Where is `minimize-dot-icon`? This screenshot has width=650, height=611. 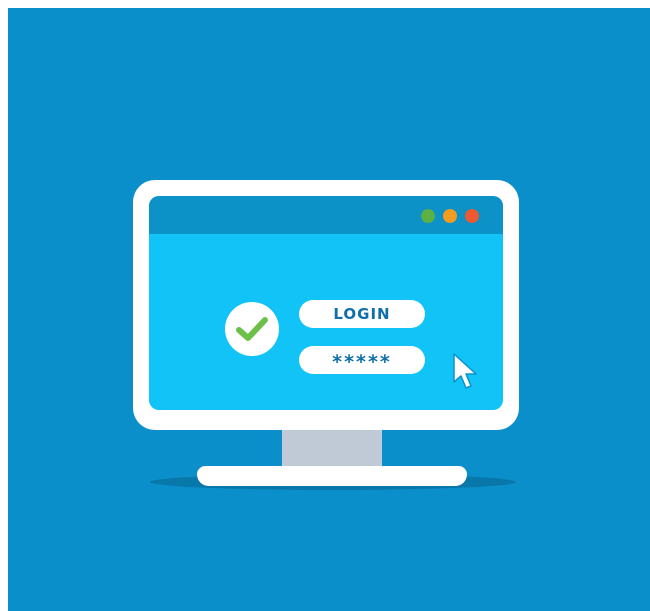
minimize-dot-icon is located at coordinates (428, 216).